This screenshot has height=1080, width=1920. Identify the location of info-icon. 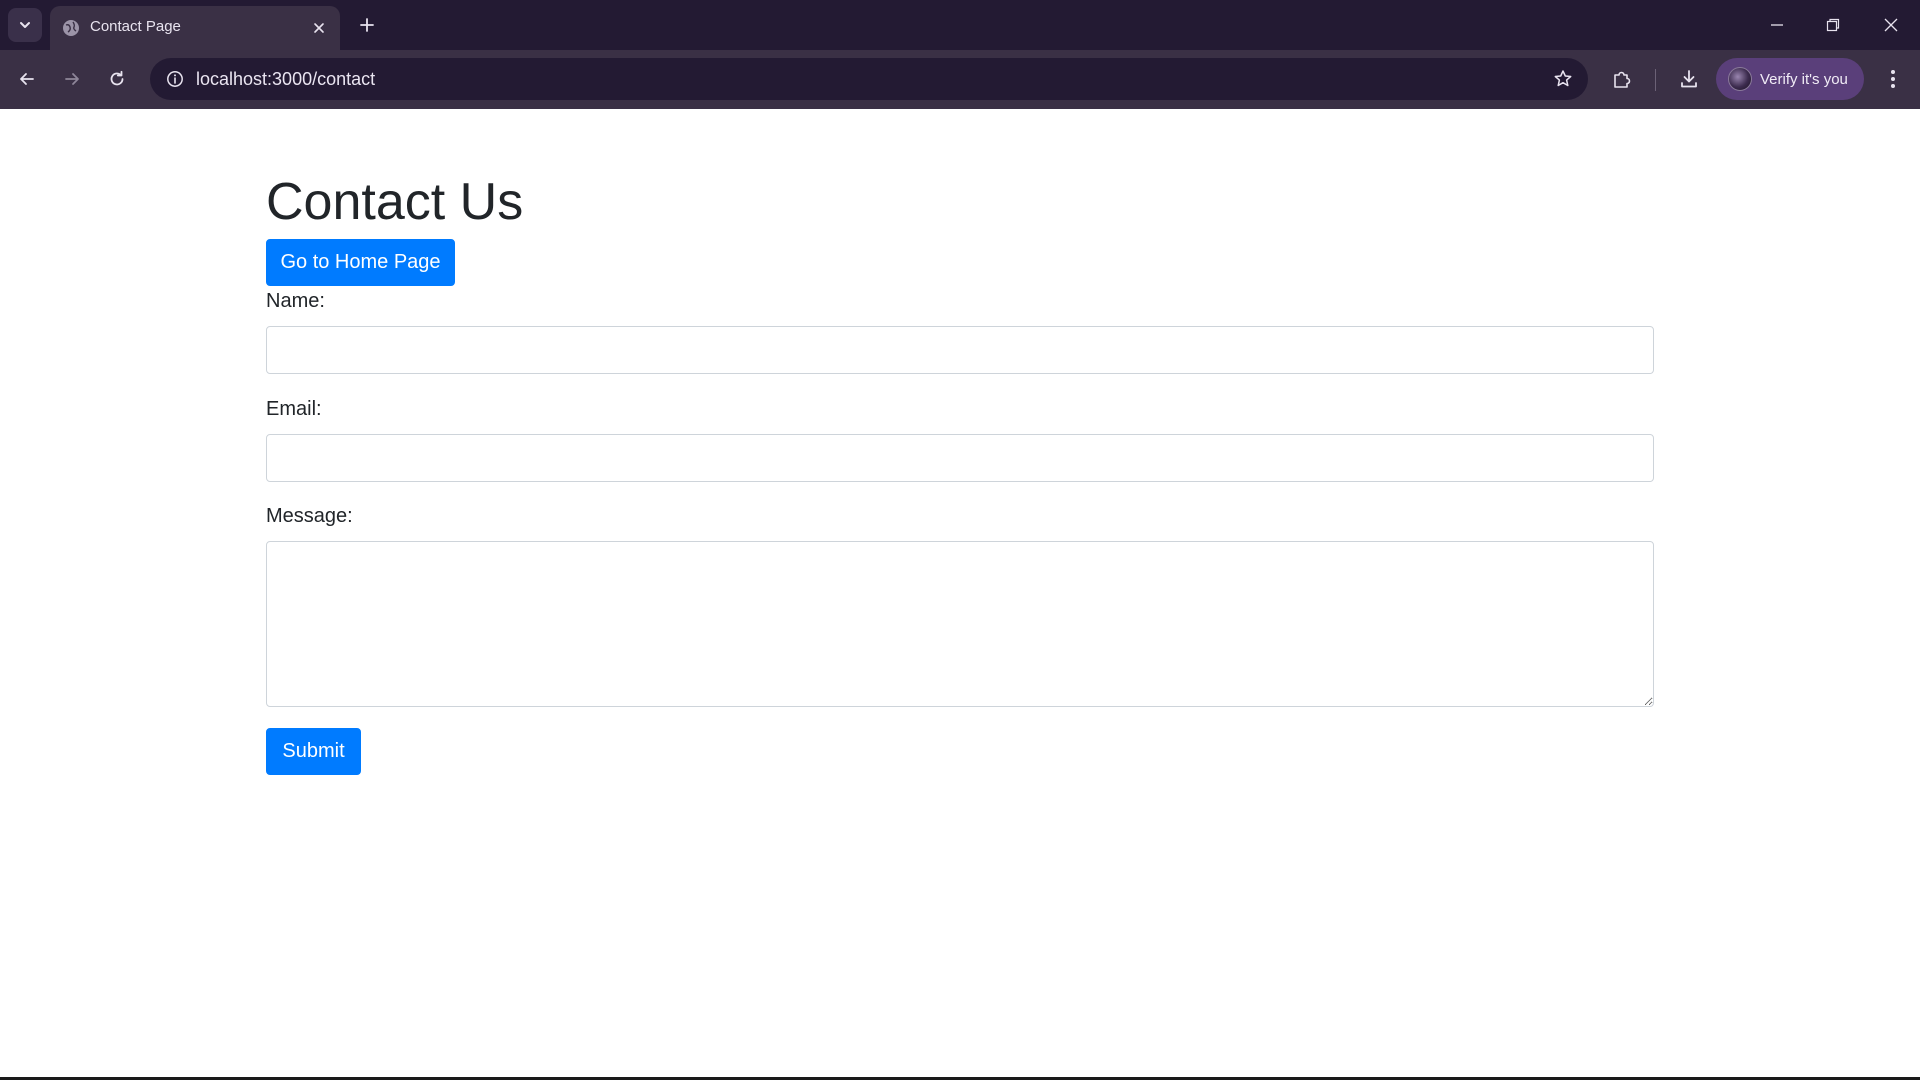
(175, 79).